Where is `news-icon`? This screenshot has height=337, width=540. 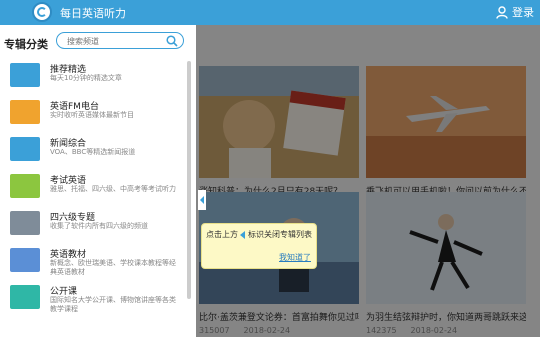
news-icon is located at coordinates (25, 149).